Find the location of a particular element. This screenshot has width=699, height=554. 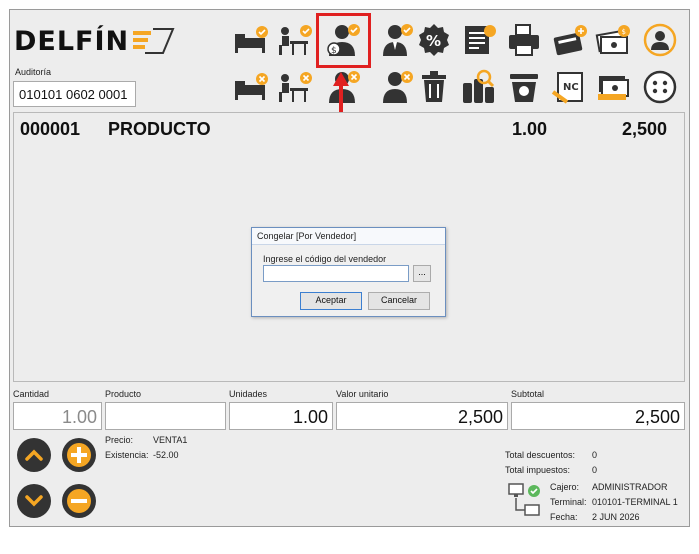

desk-x-icon is located at coordinates (294, 87).